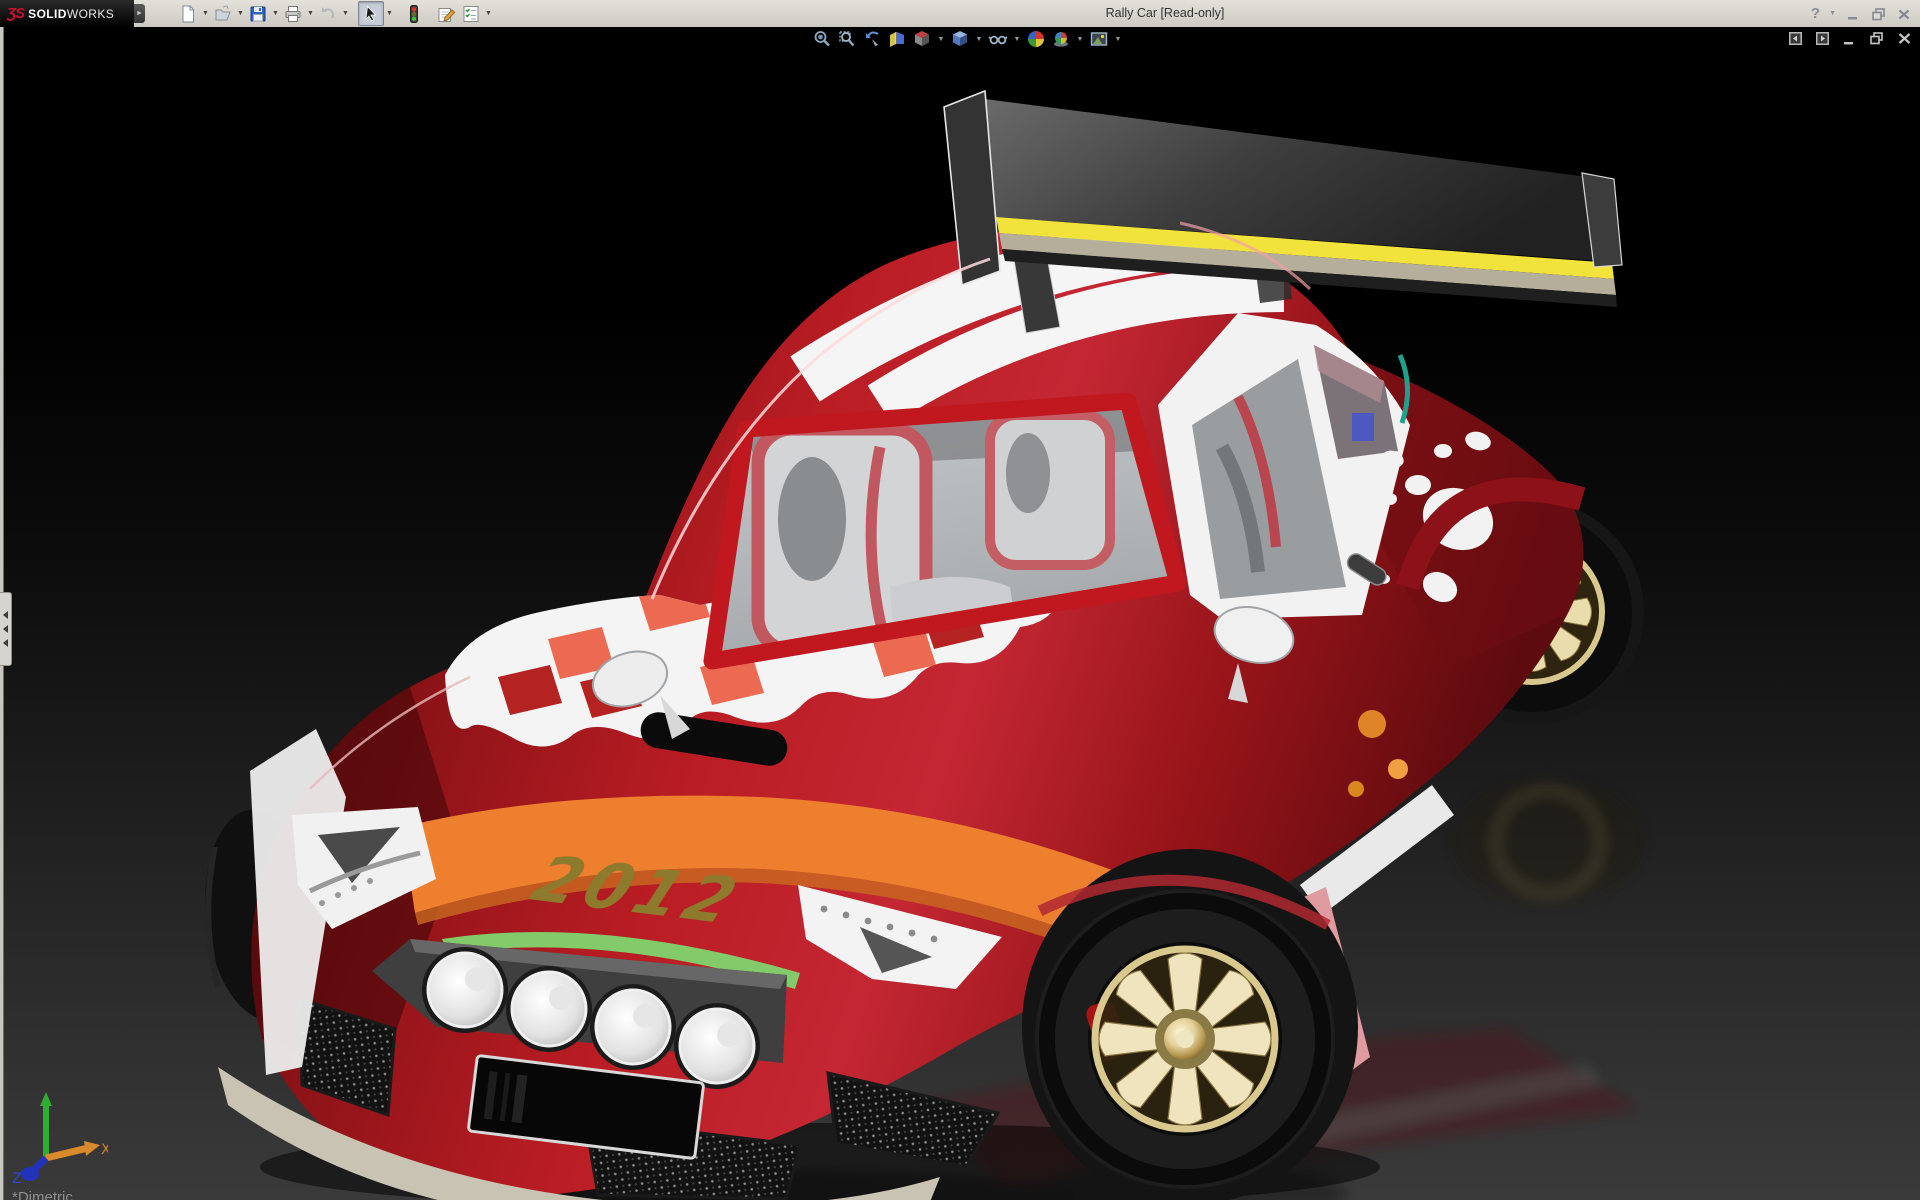  I want to click on document-window-controls, so click(1850, 38).